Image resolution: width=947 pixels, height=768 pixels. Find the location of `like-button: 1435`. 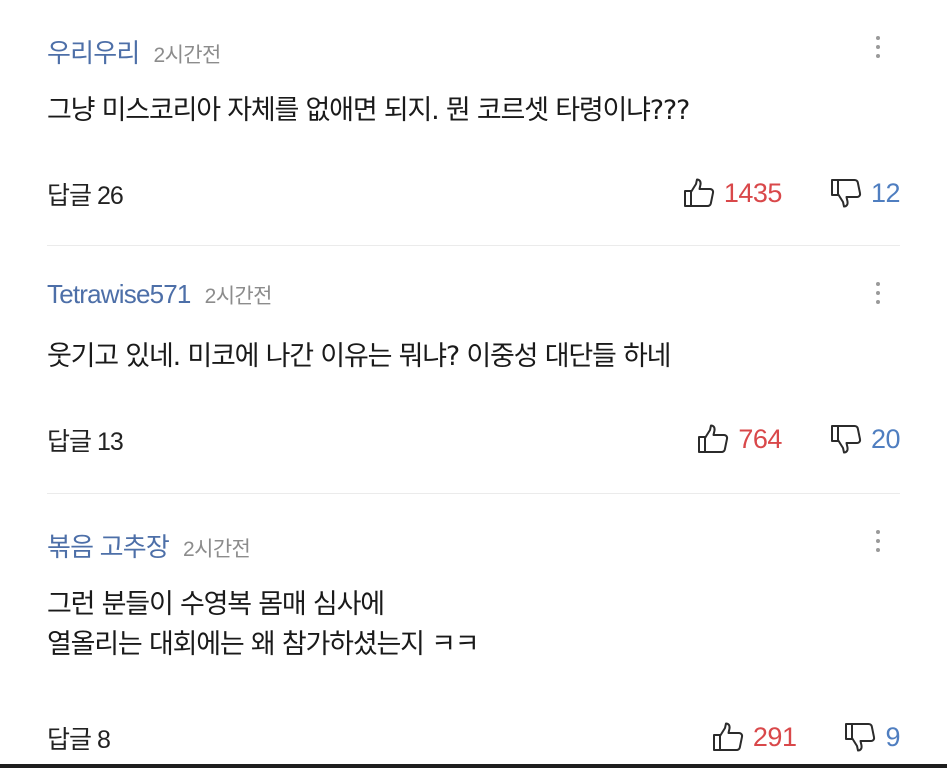

like-button: 1435 is located at coordinates (732, 193).